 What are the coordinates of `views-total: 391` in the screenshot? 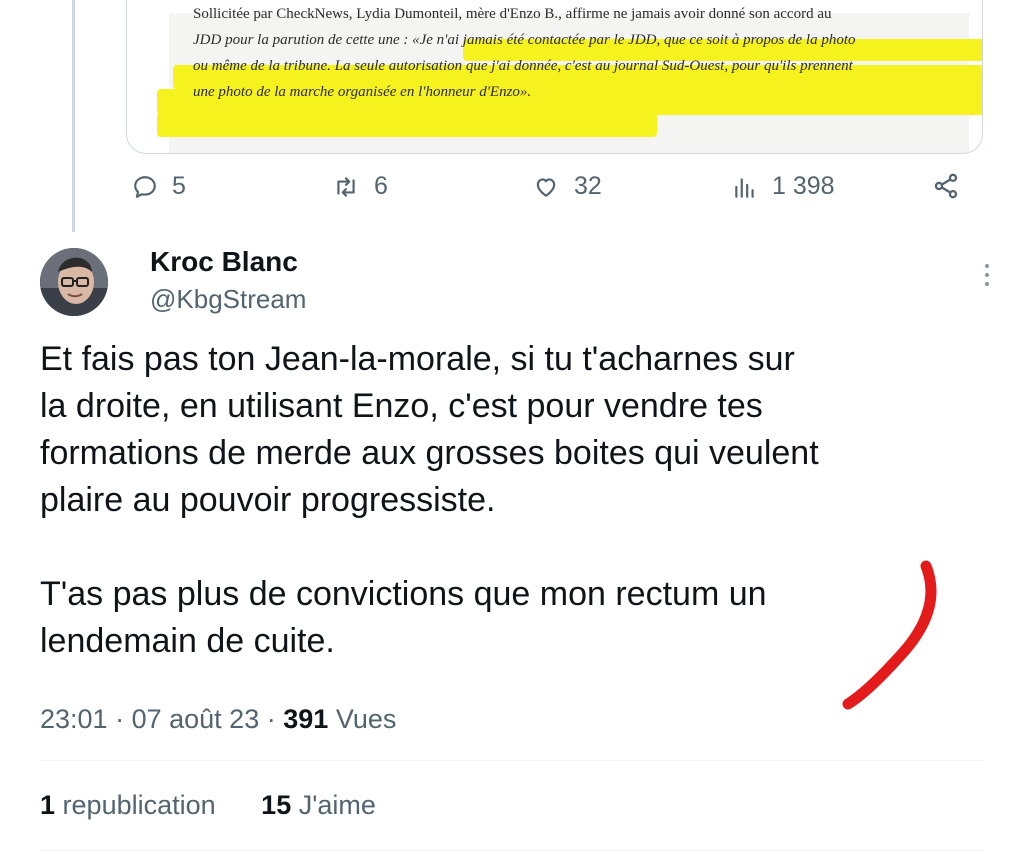 It's located at (306, 719).